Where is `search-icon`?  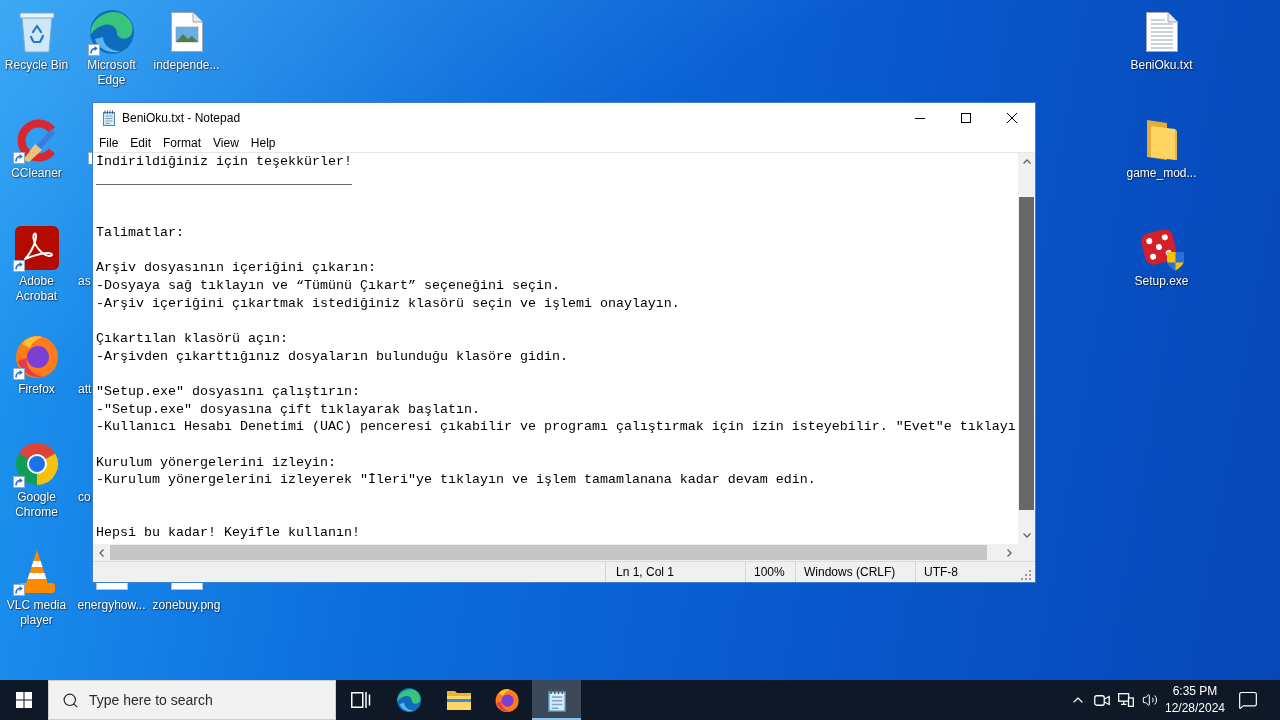
search-icon is located at coordinates (70, 700).